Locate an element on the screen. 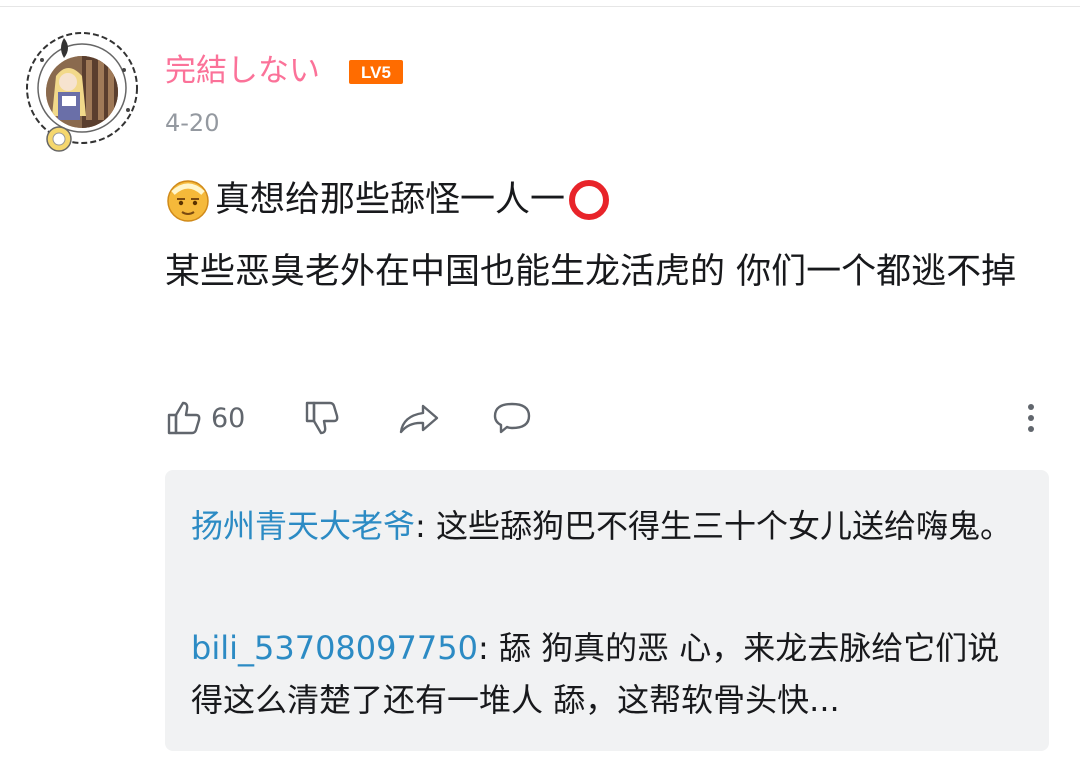 This screenshot has height=782, width=1080. level-badge-icon: LV5 is located at coordinates (376, 72).